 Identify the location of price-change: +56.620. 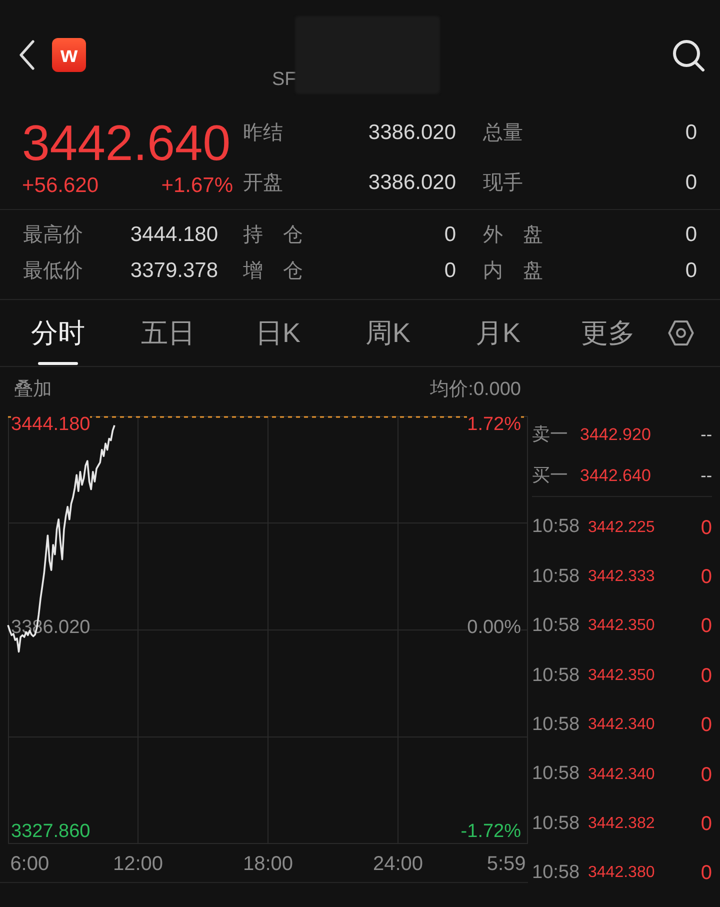
(60, 186).